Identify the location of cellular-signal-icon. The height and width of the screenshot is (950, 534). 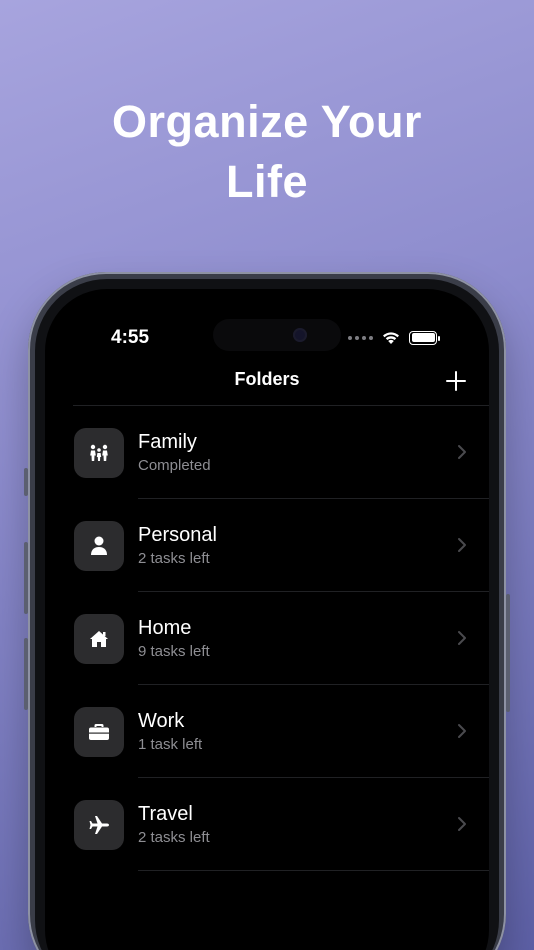
(360, 337).